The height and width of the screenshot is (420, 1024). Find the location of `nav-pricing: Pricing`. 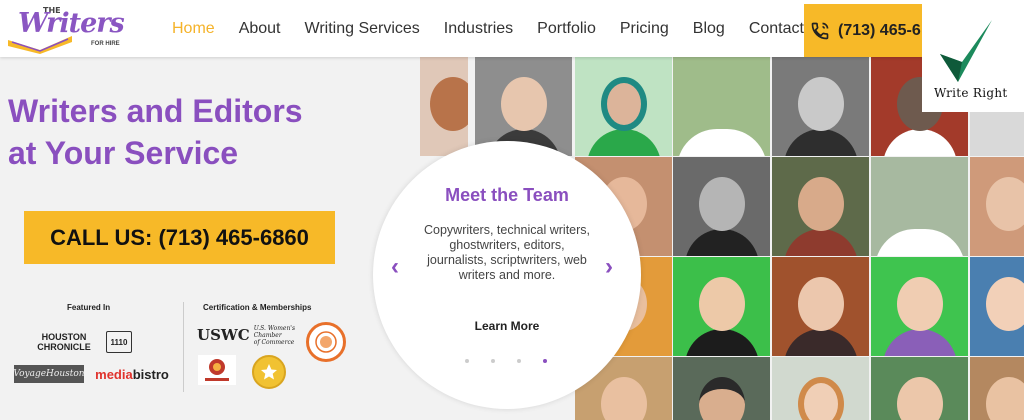

nav-pricing: Pricing is located at coordinates (644, 29).